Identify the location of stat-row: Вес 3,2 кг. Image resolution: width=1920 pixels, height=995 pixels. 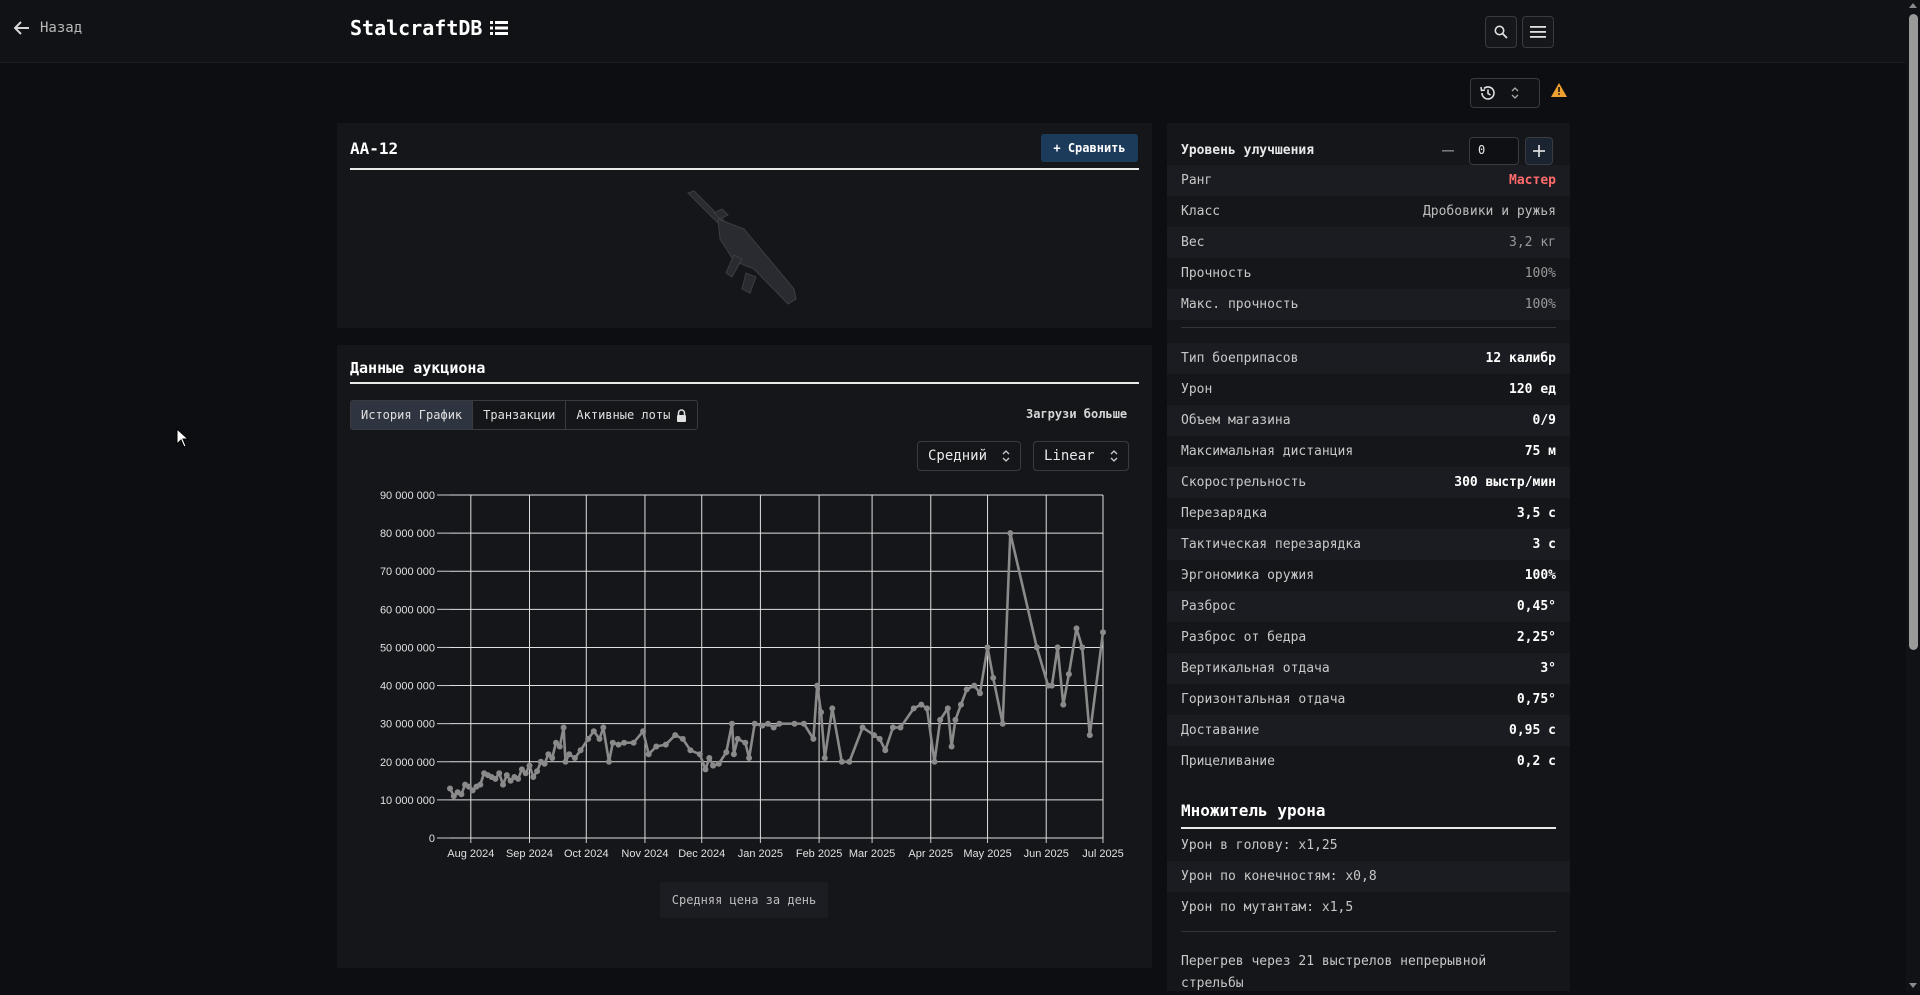
(1368, 242).